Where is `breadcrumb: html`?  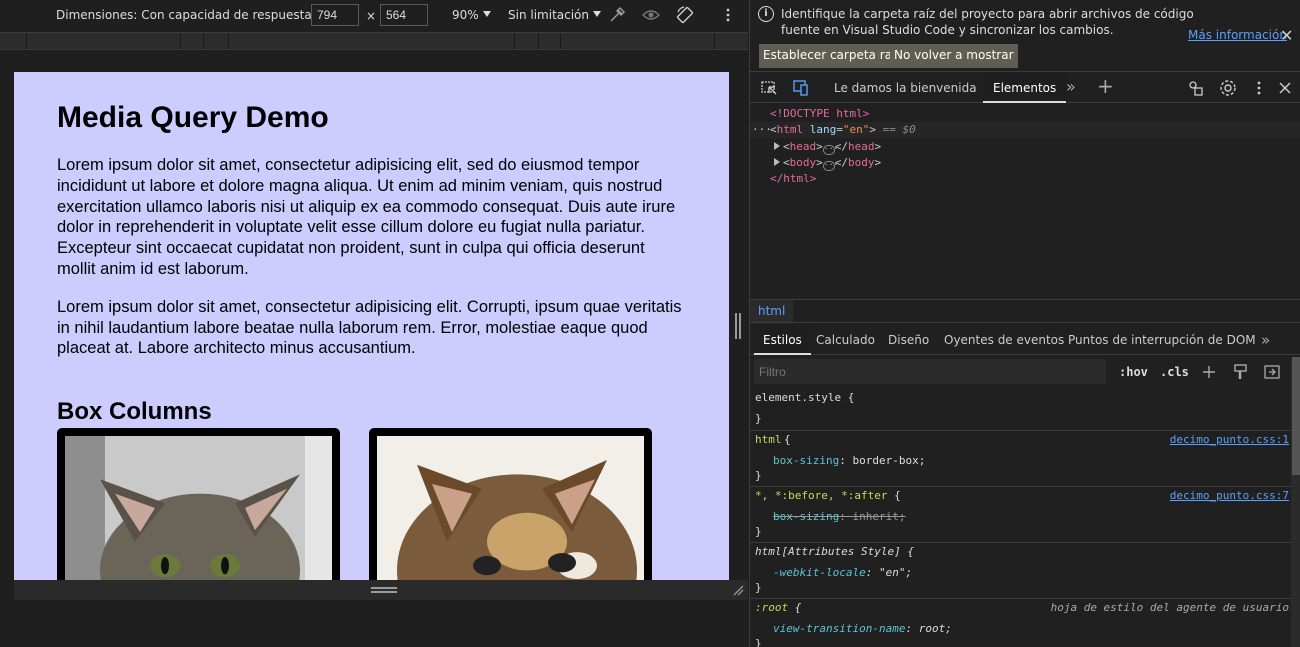
breadcrumb: html is located at coordinates (1025, 311).